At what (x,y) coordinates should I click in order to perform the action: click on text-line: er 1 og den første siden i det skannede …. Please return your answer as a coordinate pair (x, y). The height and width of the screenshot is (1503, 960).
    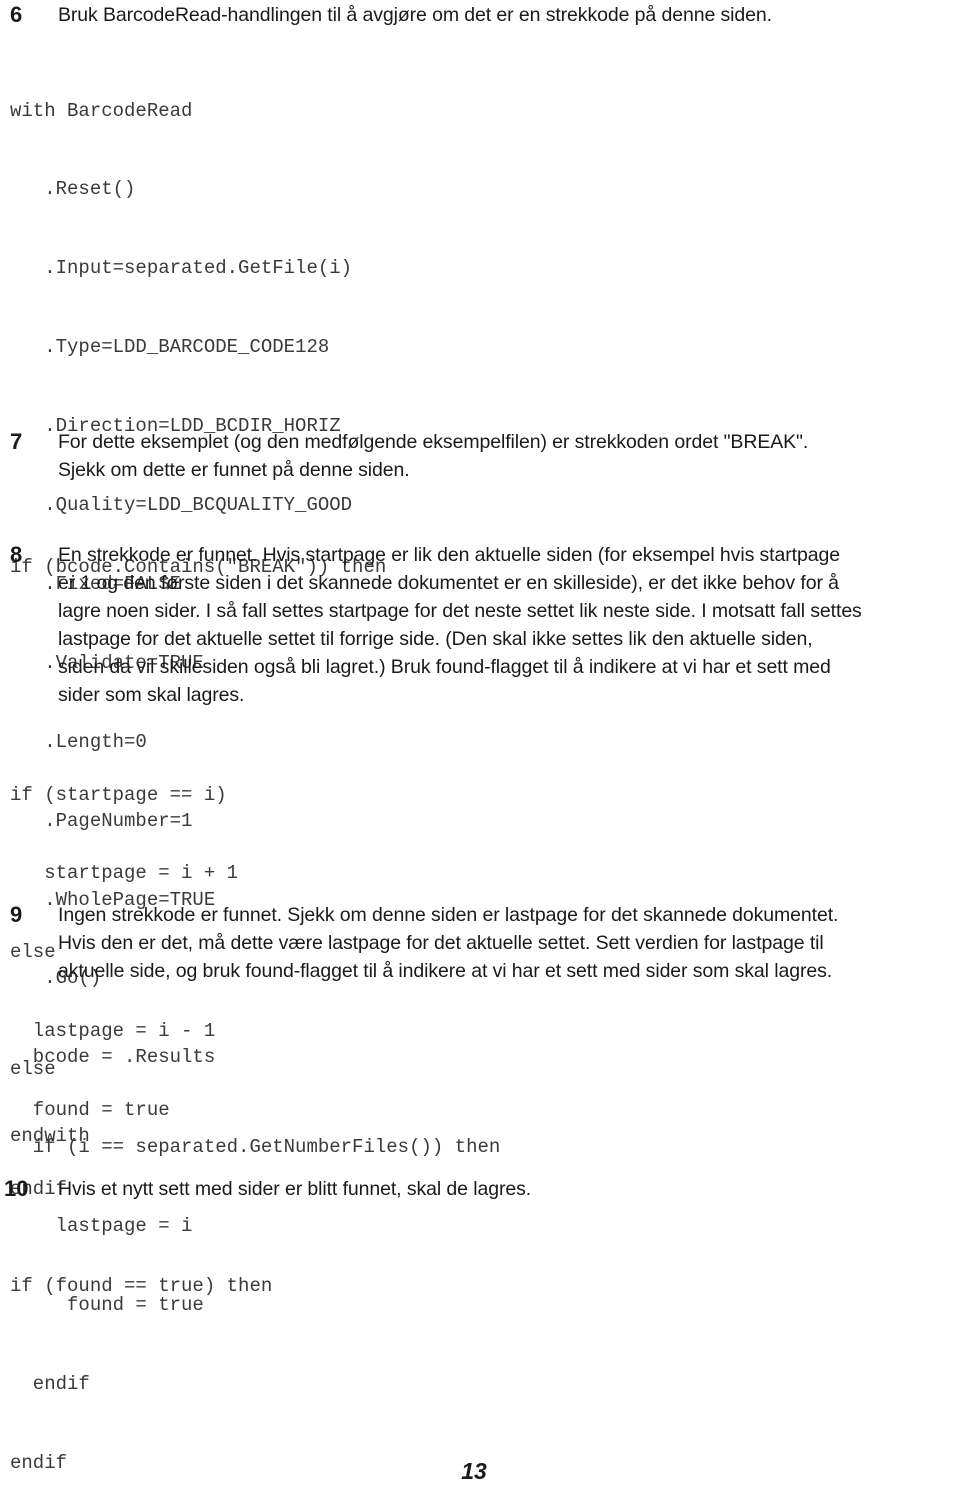
    Looking at the image, I should click on (448, 583).